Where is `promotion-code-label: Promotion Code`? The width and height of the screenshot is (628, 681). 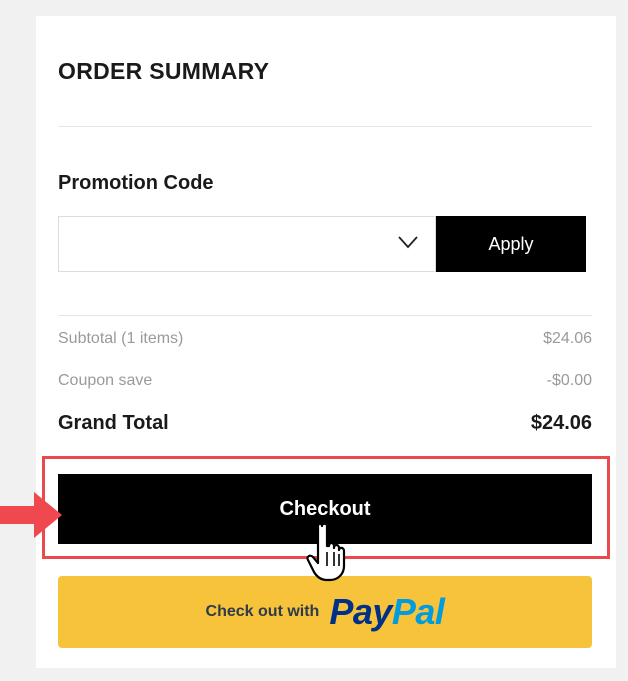 promotion-code-label: Promotion Code is located at coordinates (136, 183).